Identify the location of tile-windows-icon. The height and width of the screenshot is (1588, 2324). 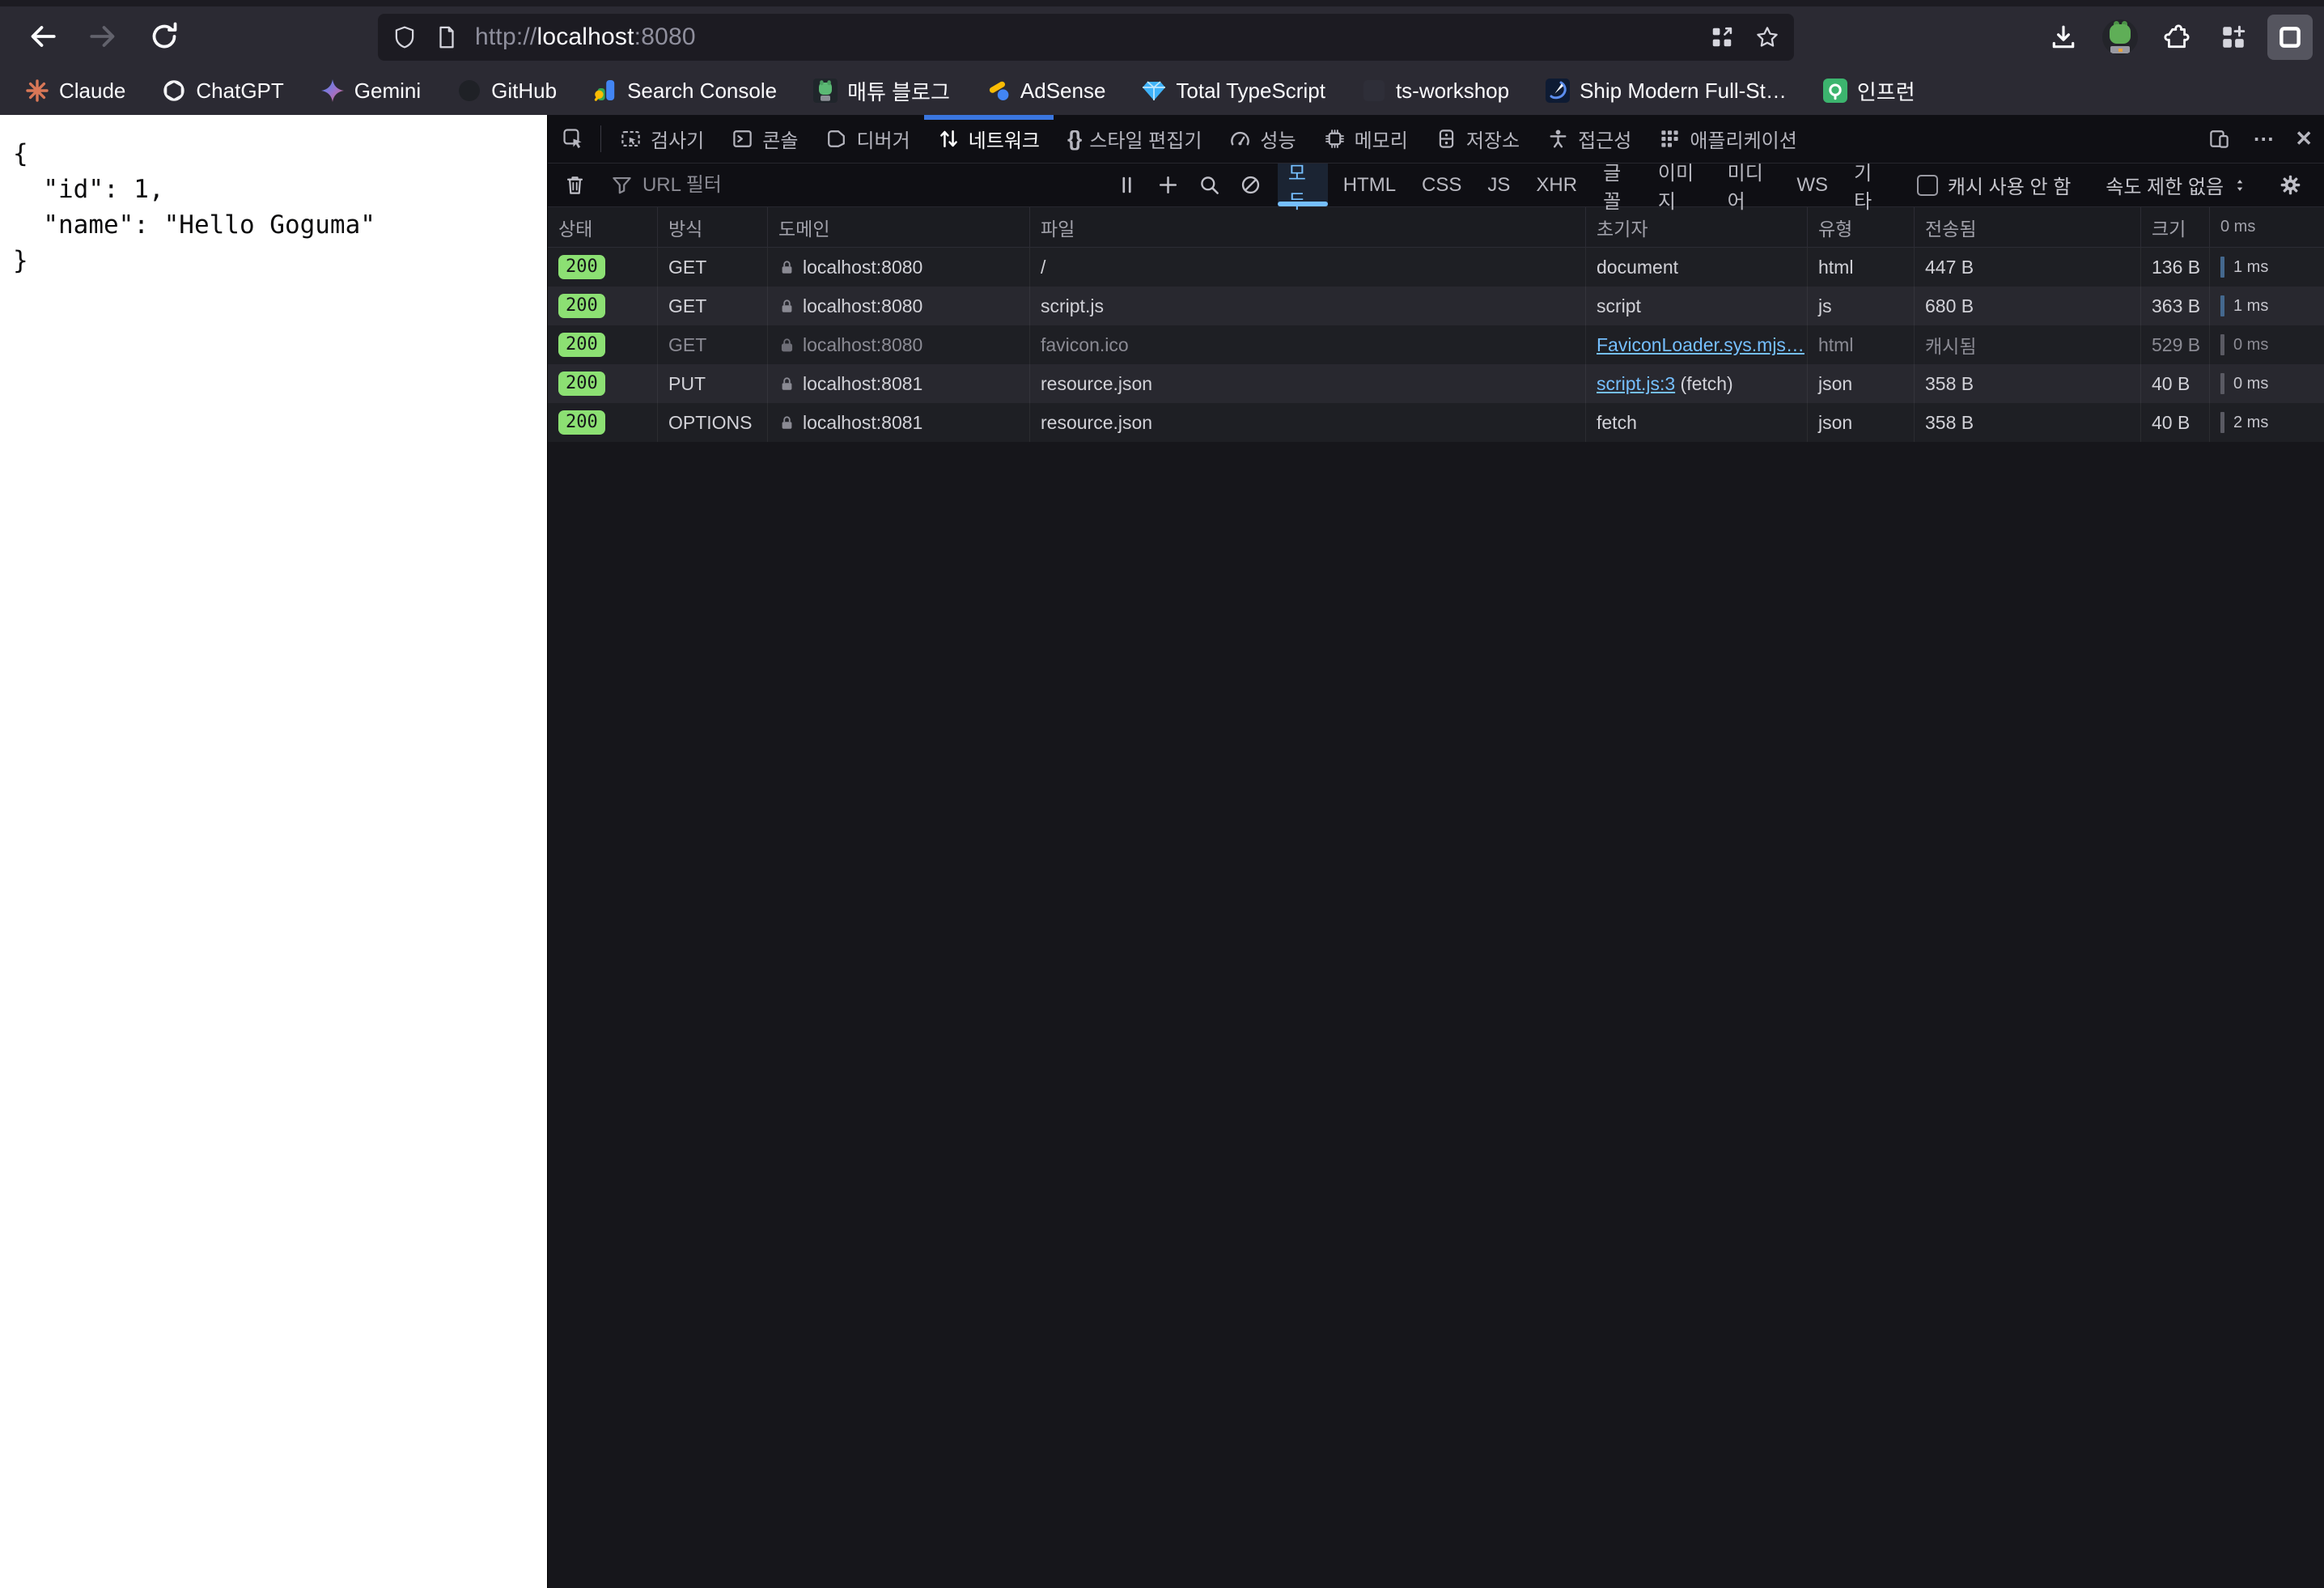
(1722, 37).